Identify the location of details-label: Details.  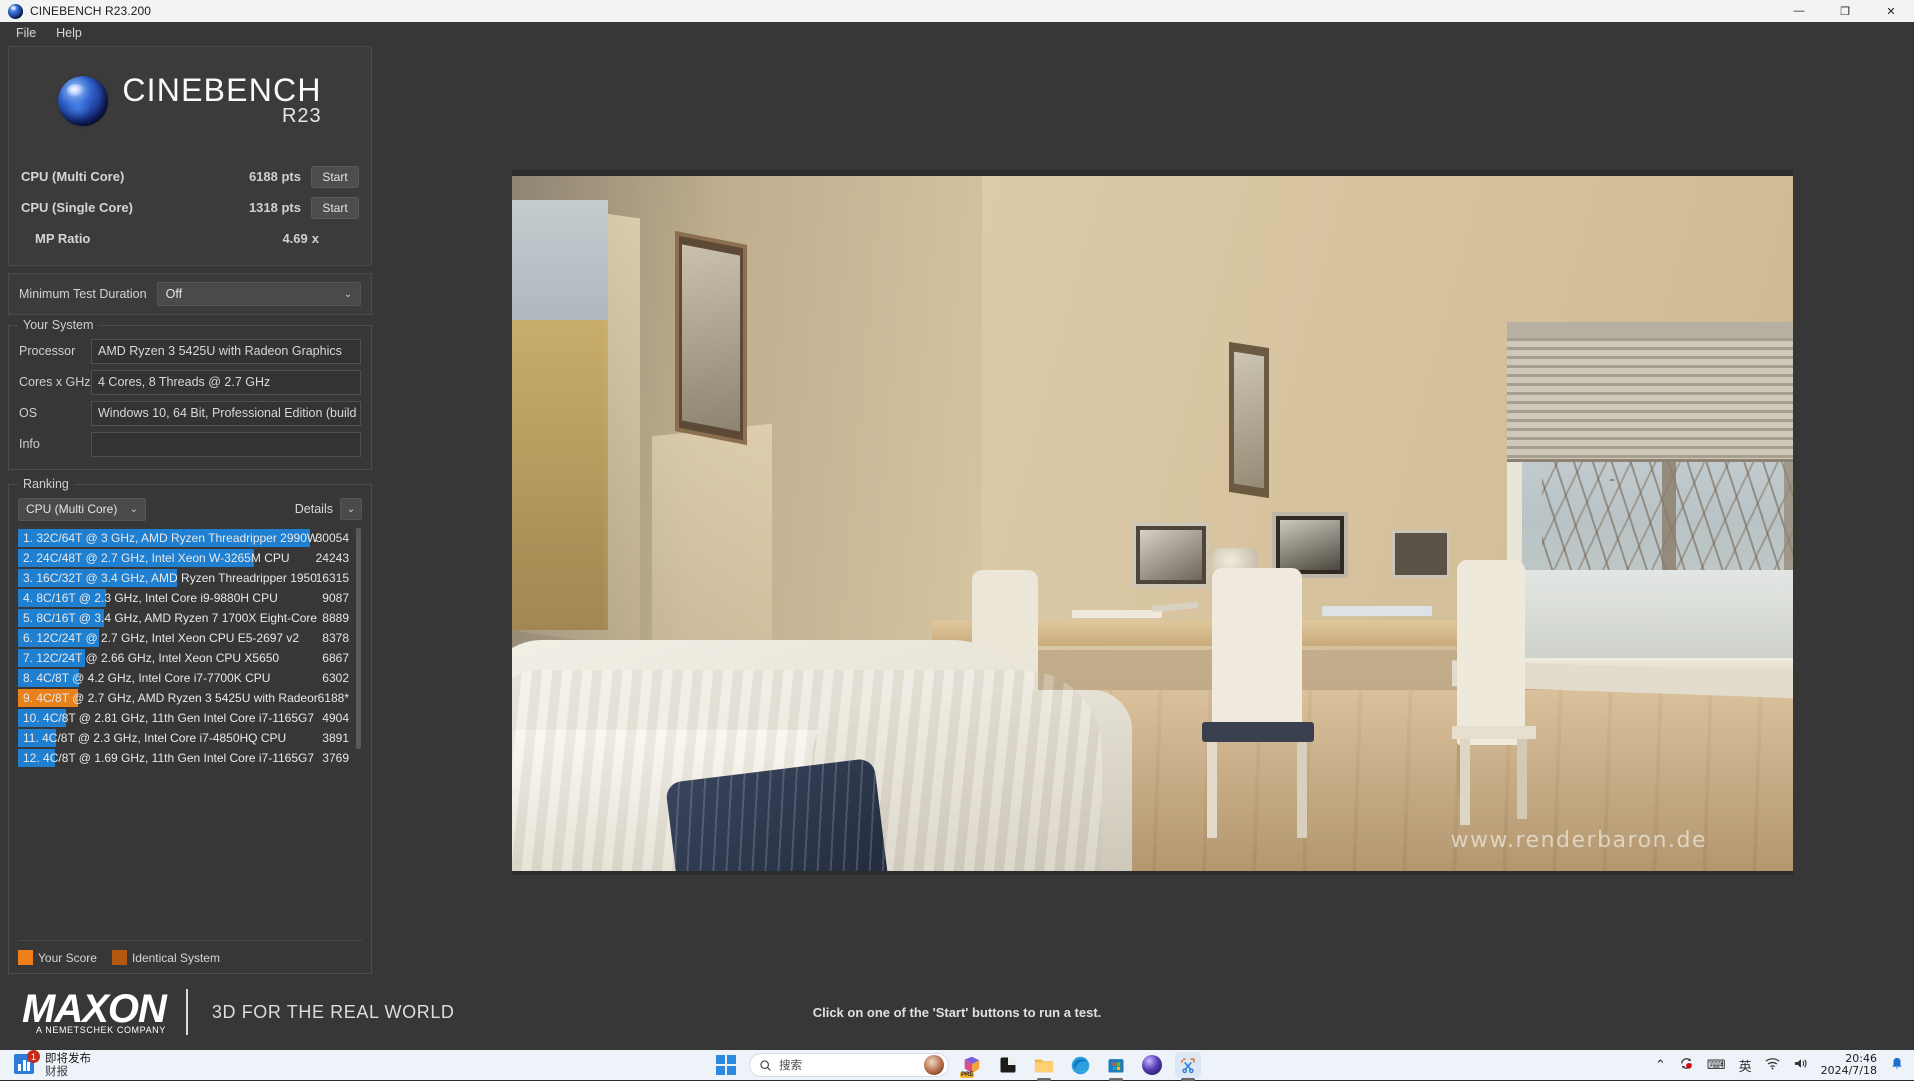
(314, 509).